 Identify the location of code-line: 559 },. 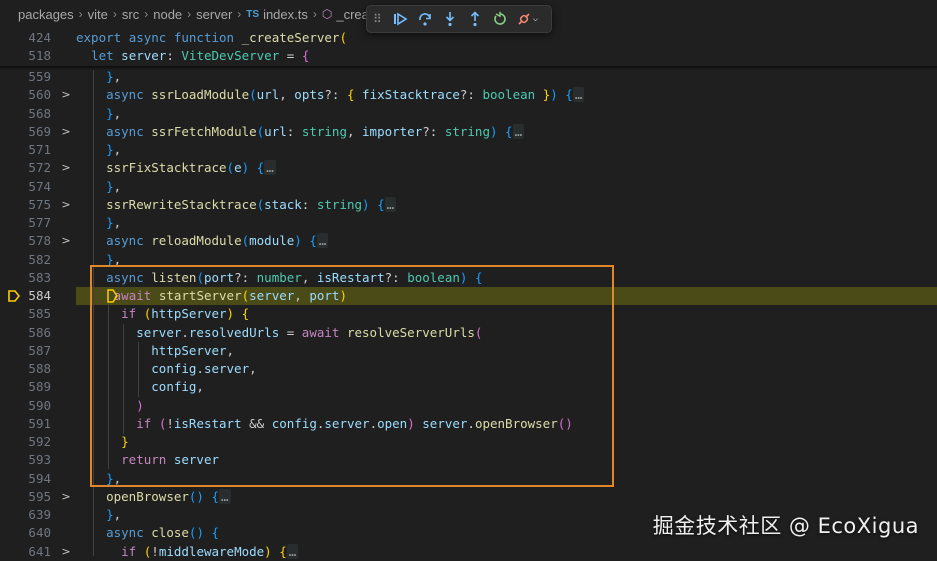
(468, 77).